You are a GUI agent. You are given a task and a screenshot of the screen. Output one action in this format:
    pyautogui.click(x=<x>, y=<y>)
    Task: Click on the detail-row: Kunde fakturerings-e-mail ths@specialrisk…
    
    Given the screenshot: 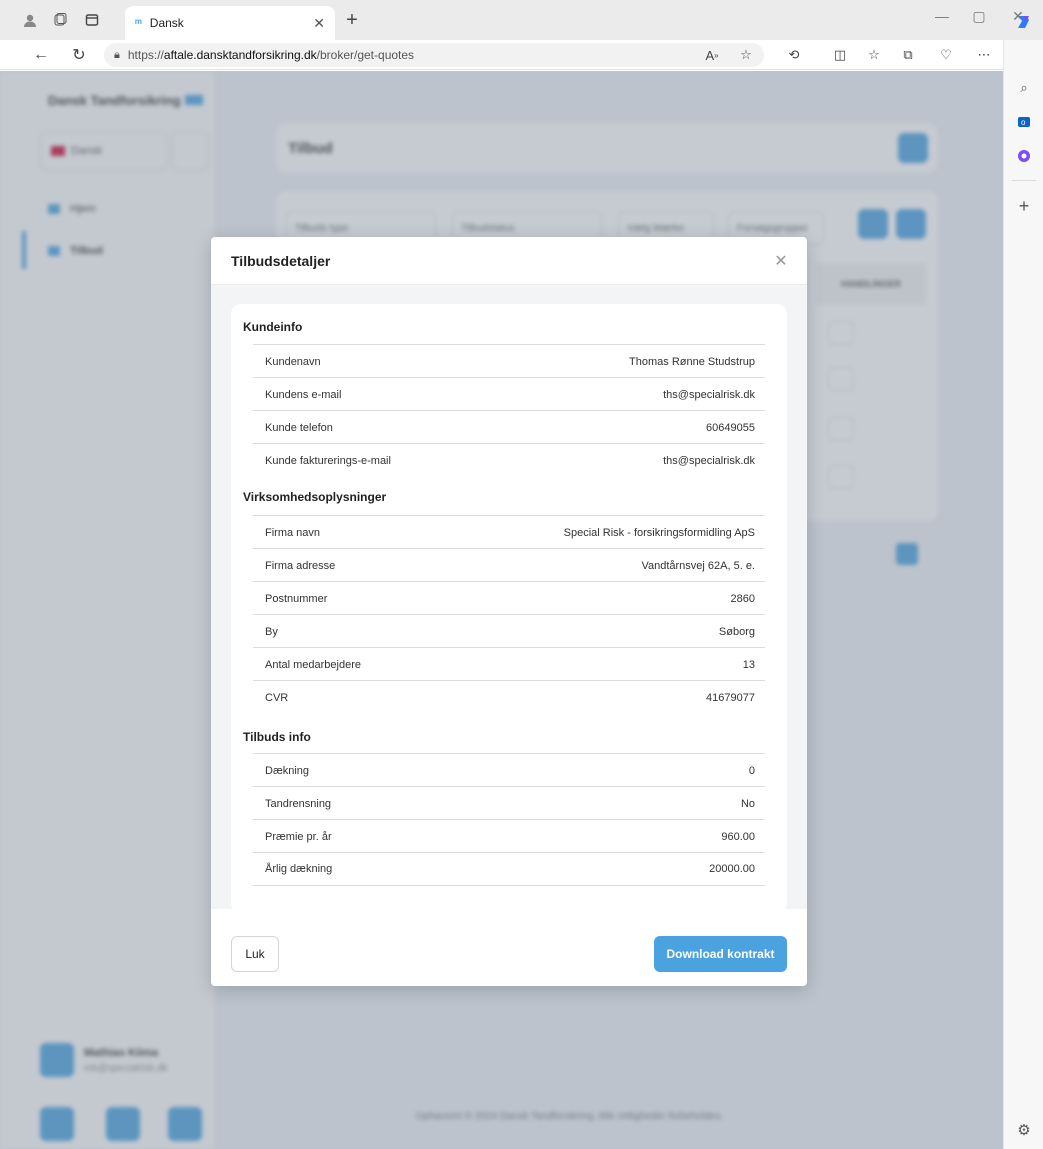 What is the action you would take?
    pyautogui.click(x=509, y=460)
    